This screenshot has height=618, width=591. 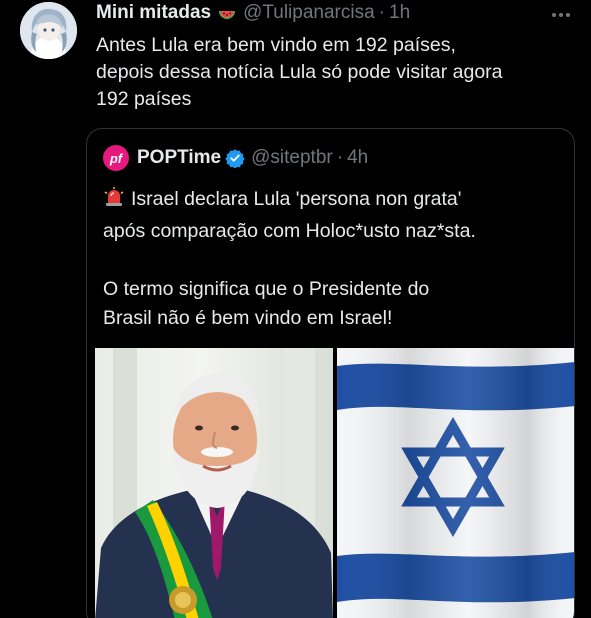 What do you see at coordinates (266, 289) in the screenshot?
I see `quoted-text-line-3: O termo significa que o Presidente do` at bounding box center [266, 289].